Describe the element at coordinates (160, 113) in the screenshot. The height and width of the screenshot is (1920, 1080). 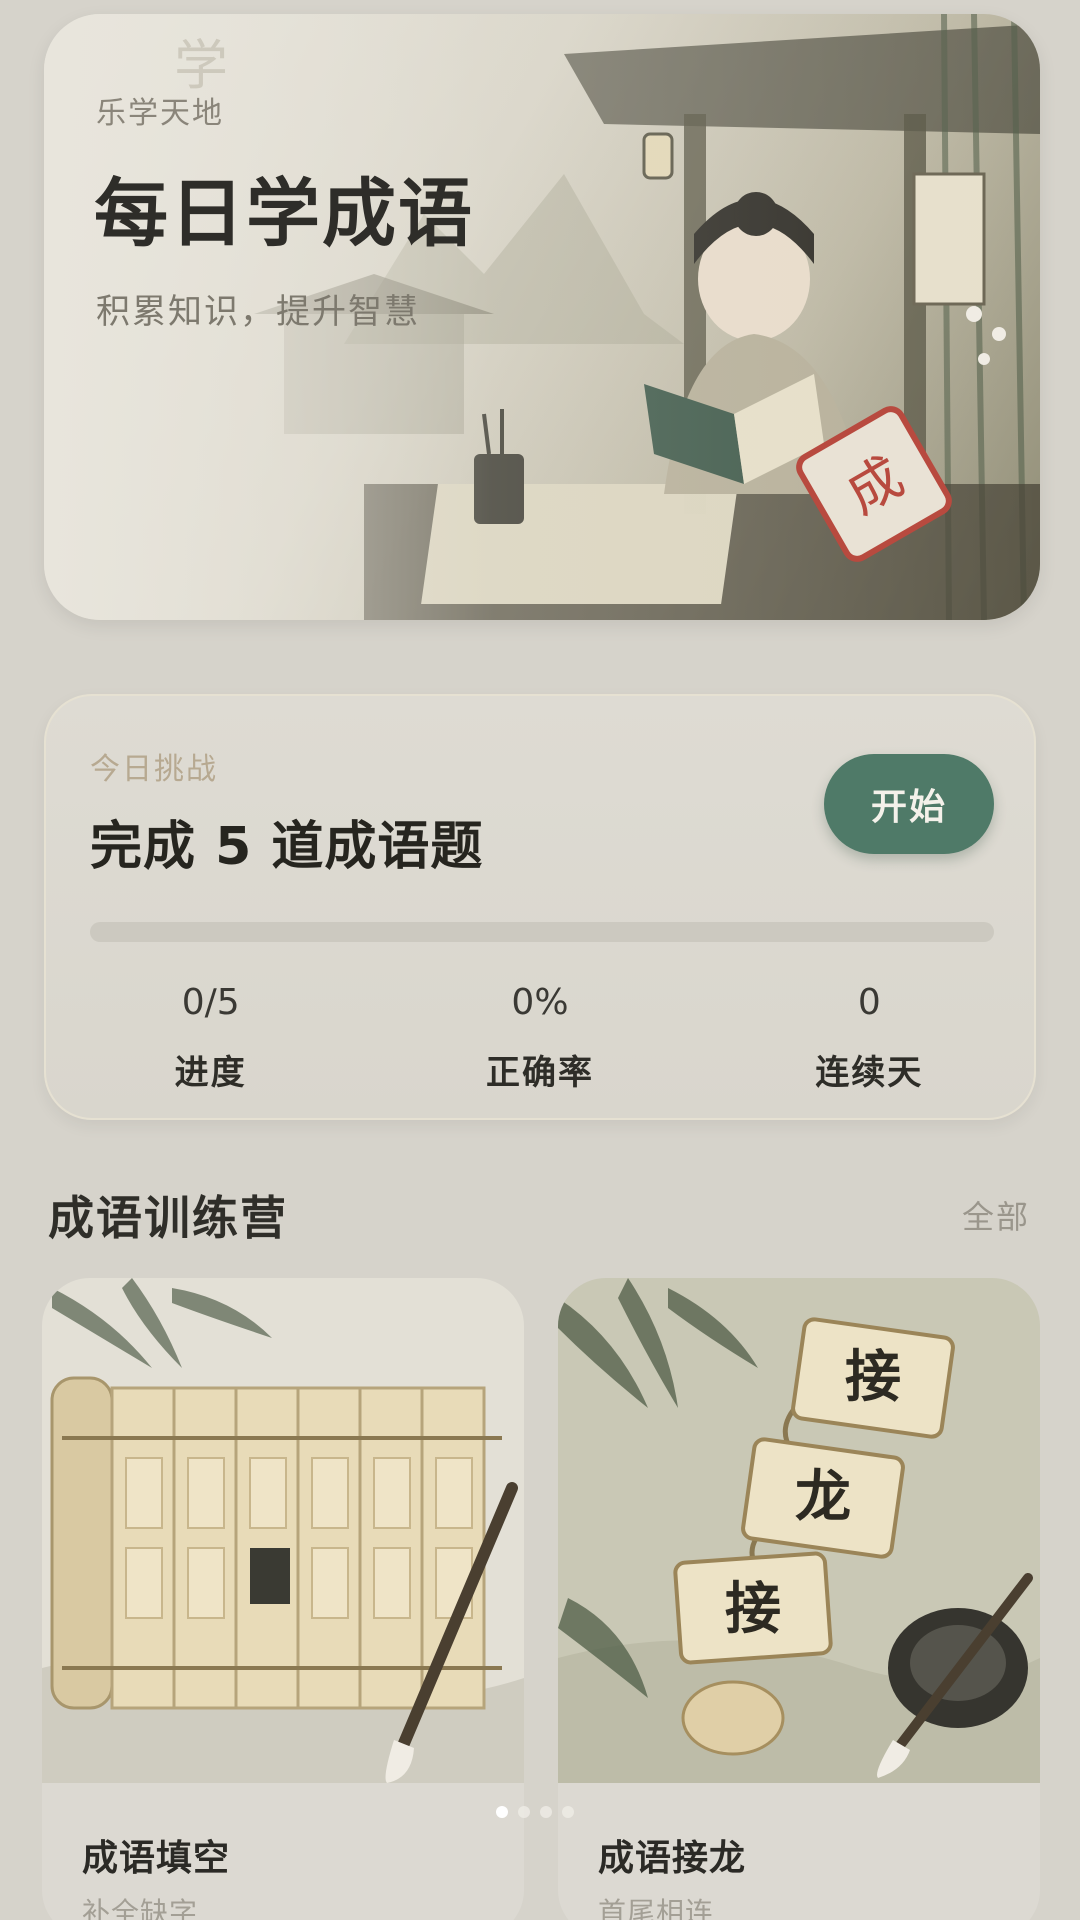
I see `hero-eyebrow: 乐学天地` at that location.